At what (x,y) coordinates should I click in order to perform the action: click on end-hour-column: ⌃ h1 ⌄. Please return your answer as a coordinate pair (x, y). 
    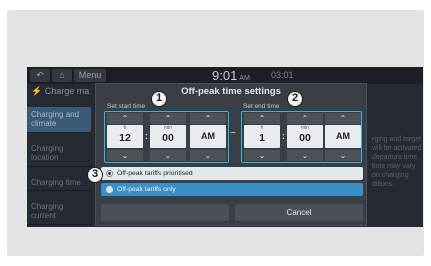
    Looking at the image, I should click on (262, 137).